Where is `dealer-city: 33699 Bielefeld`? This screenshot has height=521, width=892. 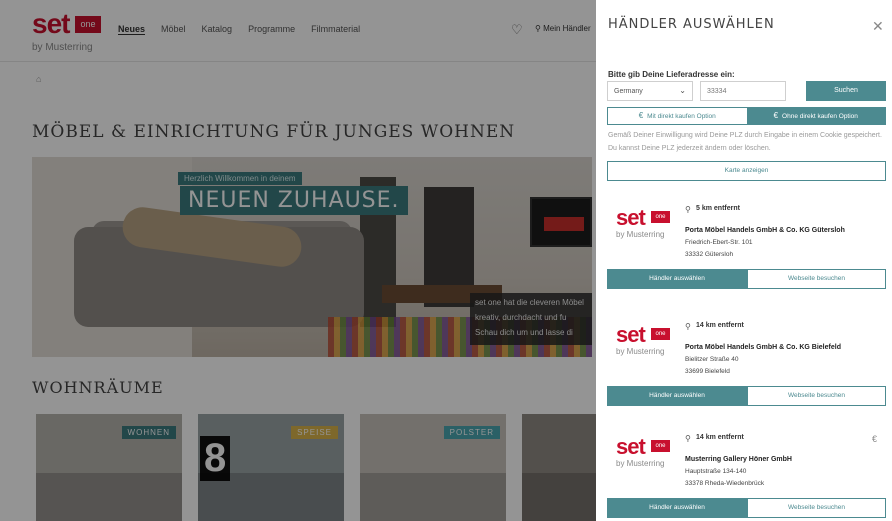 dealer-city: 33699 Bielefeld is located at coordinates (707, 371).